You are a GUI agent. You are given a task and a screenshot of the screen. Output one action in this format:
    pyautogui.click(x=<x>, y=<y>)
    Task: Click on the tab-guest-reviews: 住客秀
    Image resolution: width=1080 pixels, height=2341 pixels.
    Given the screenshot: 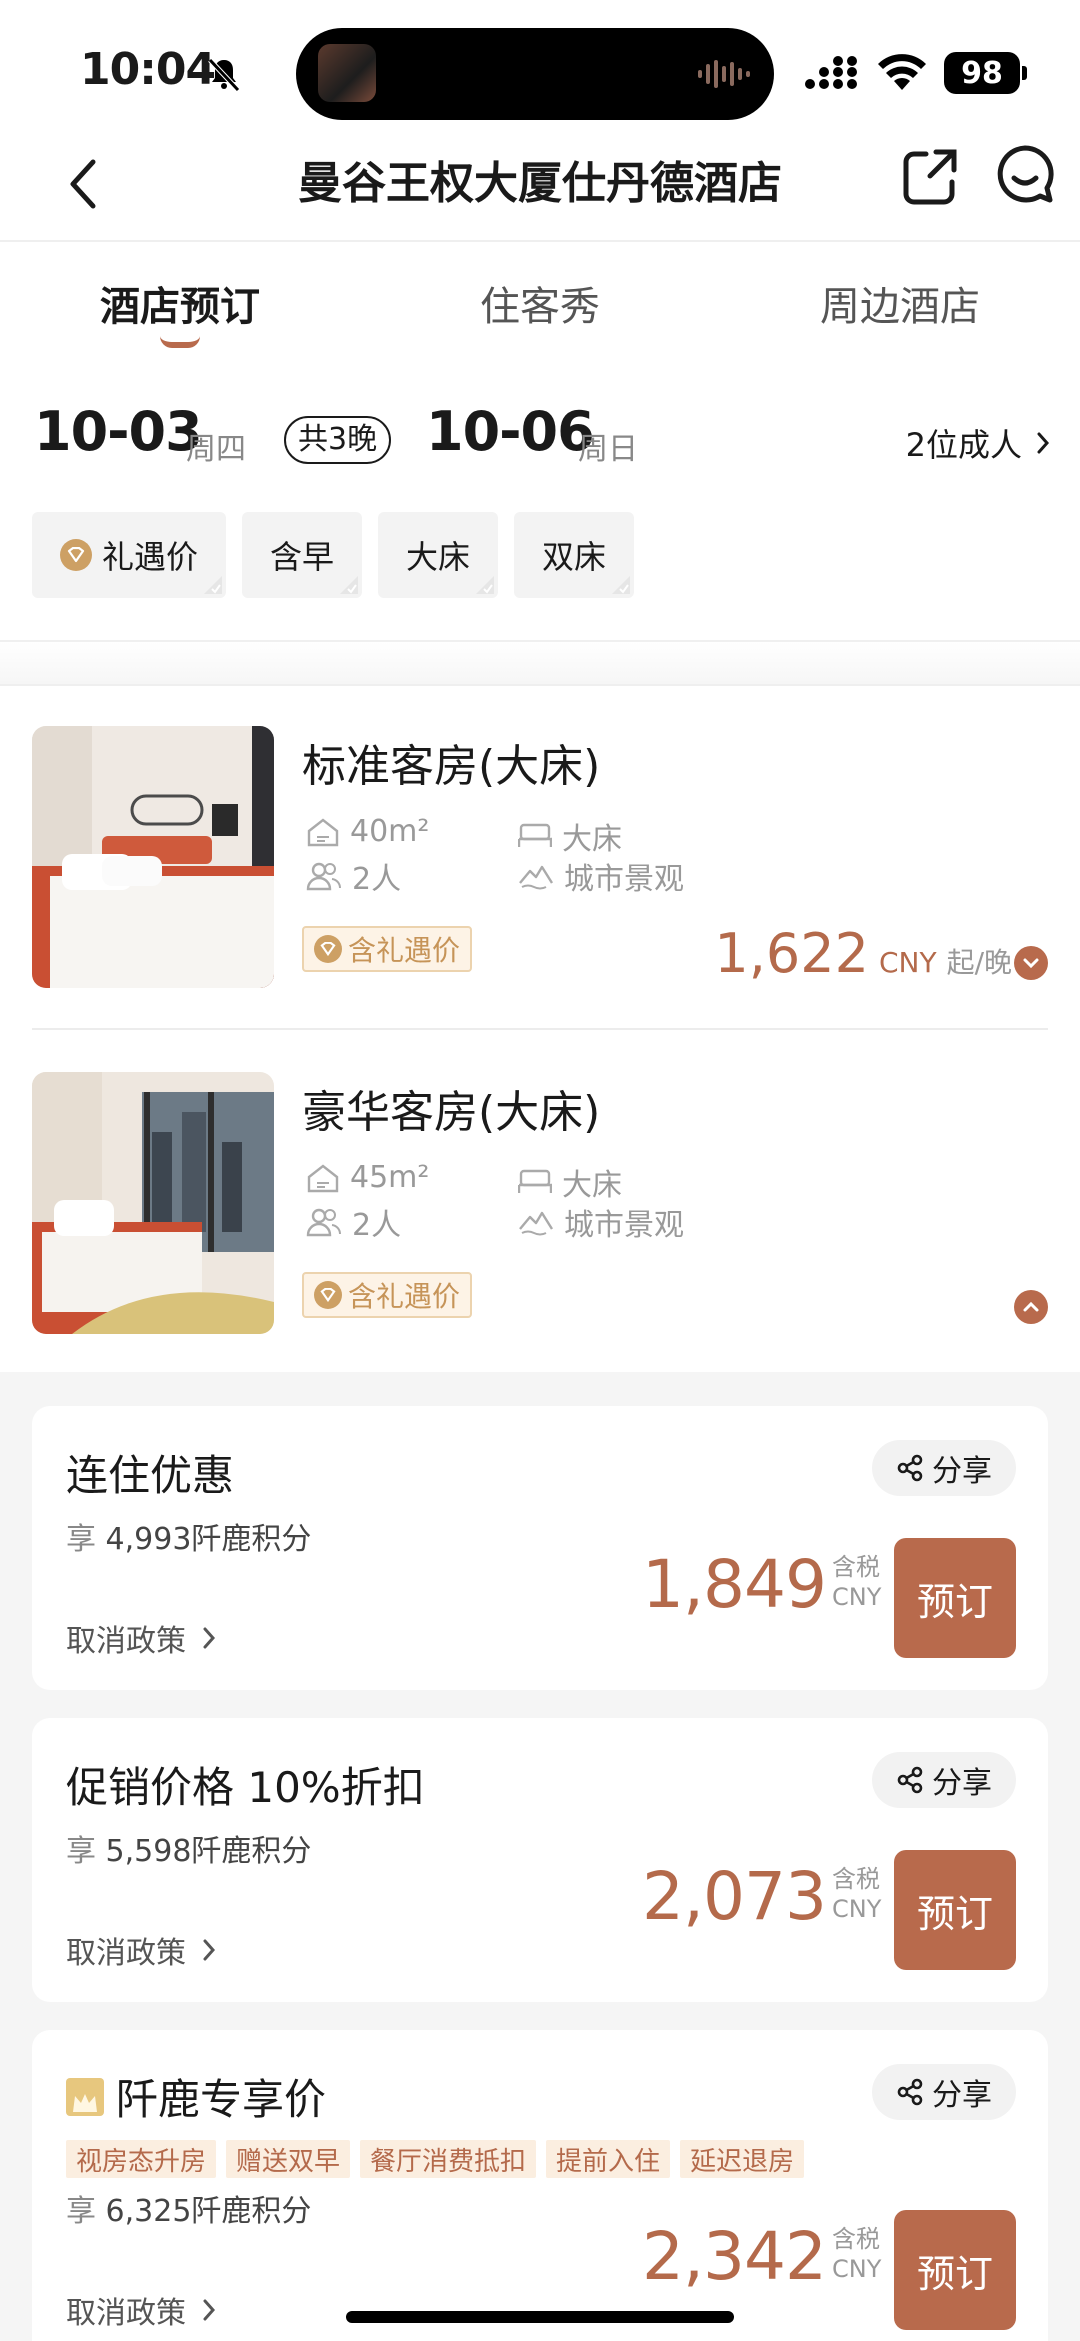 What is the action you would take?
    pyautogui.click(x=540, y=303)
    